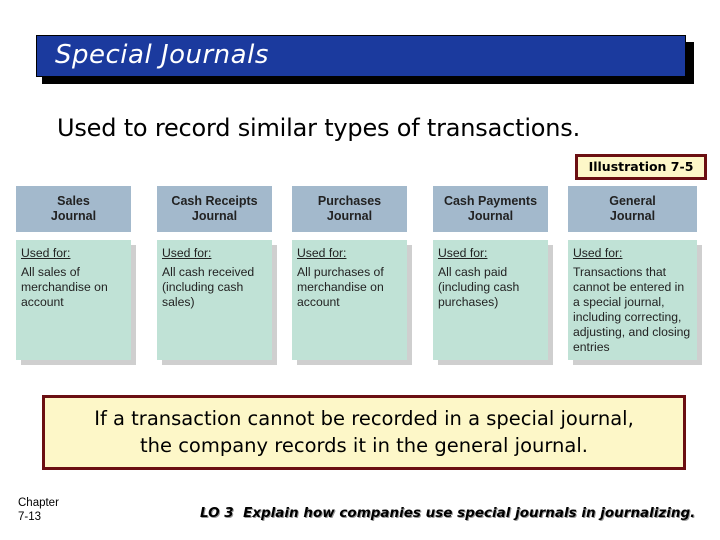 The height and width of the screenshot is (540, 720). What do you see at coordinates (349, 201) in the screenshot?
I see `journal-header-line1: Purchases` at bounding box center [349, 201].